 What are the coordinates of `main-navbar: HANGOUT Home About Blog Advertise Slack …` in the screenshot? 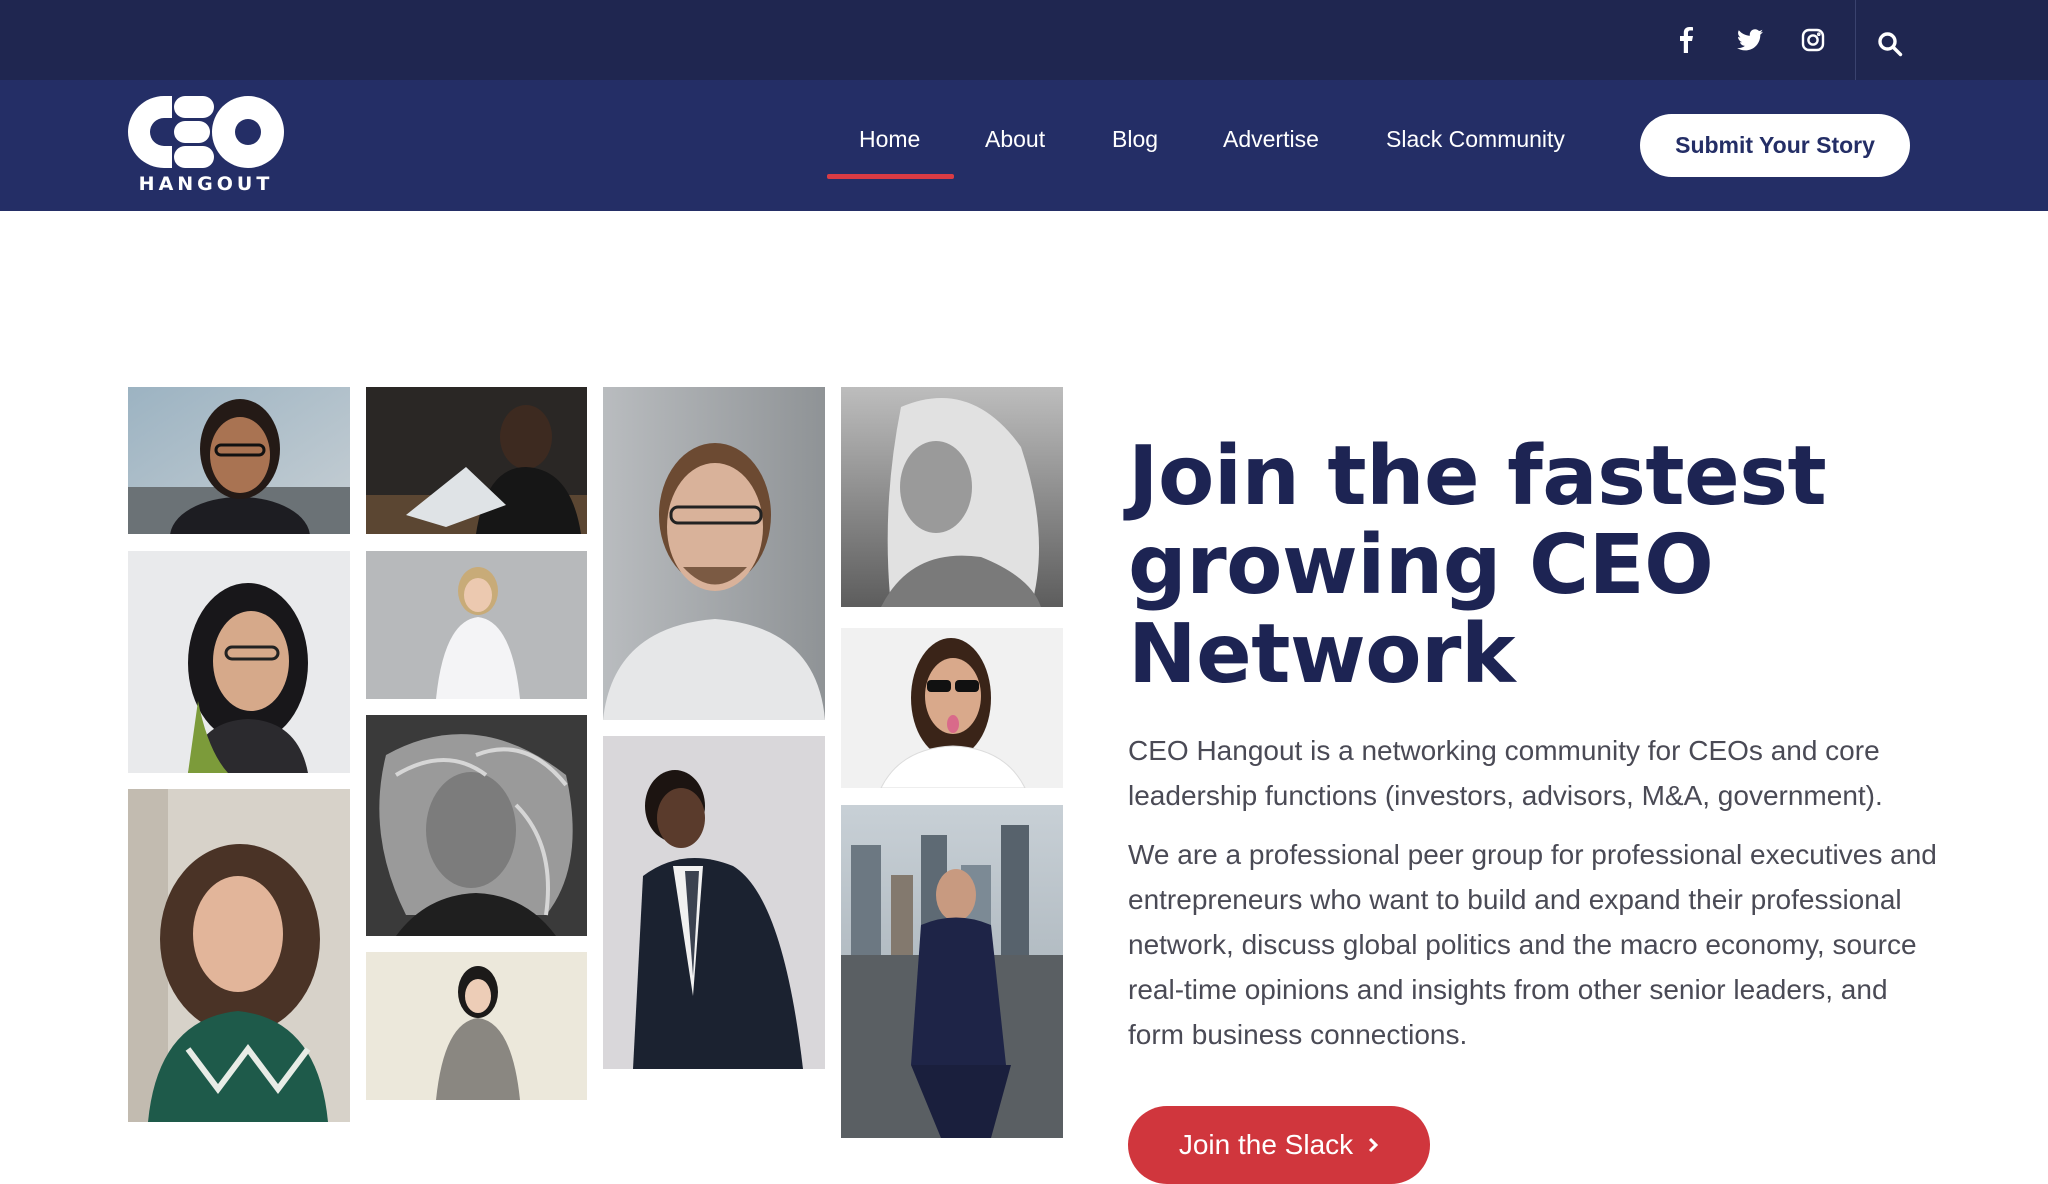 It's located at (1024, 145).